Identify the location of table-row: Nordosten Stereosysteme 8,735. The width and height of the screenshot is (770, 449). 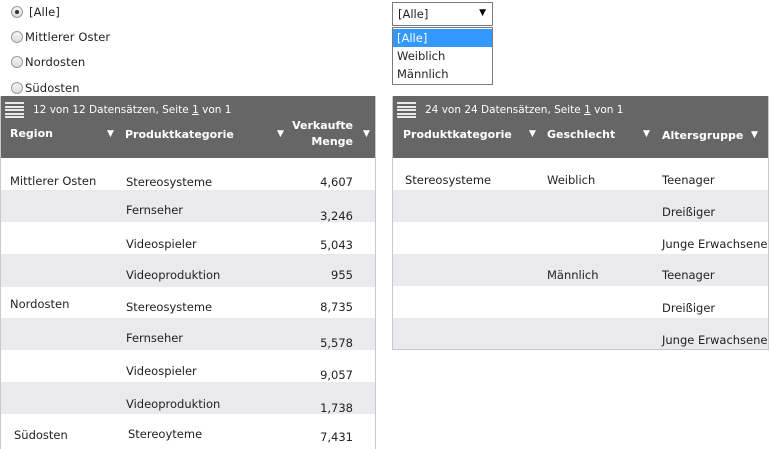
(188, 302).